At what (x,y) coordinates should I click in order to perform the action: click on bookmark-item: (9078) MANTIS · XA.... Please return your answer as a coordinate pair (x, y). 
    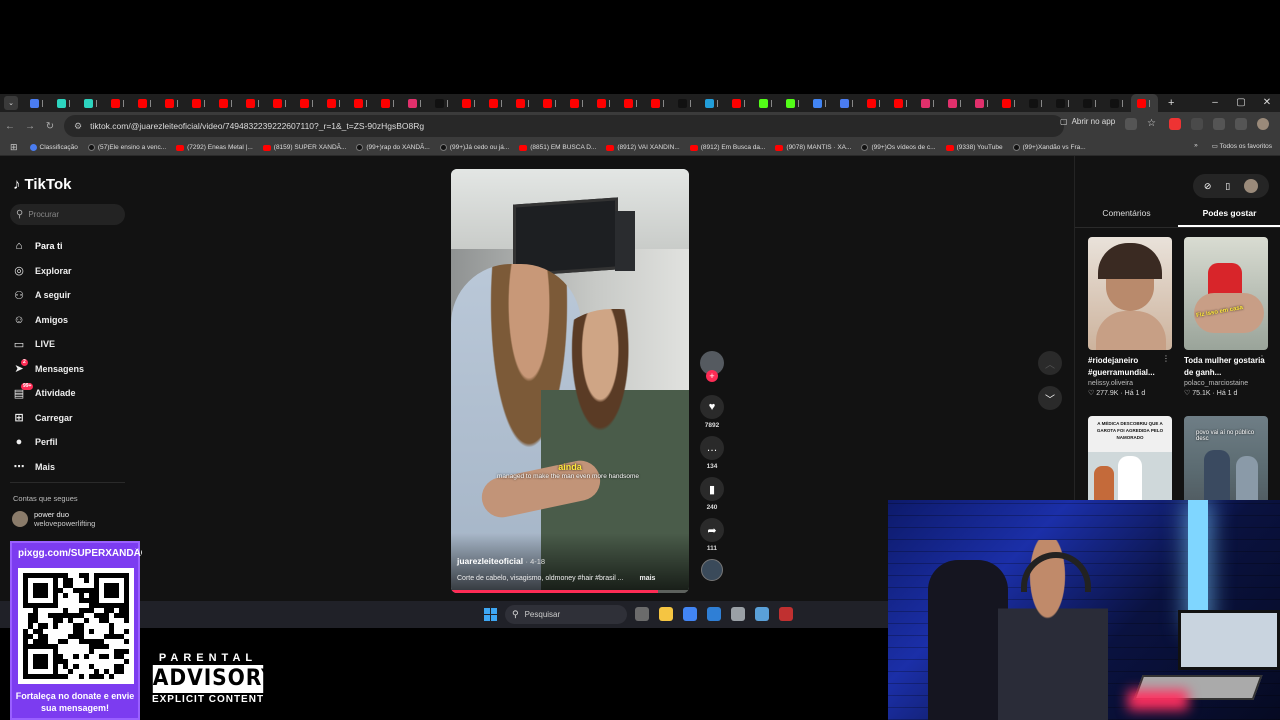
    Looking at the image, I should click on (813, 147).